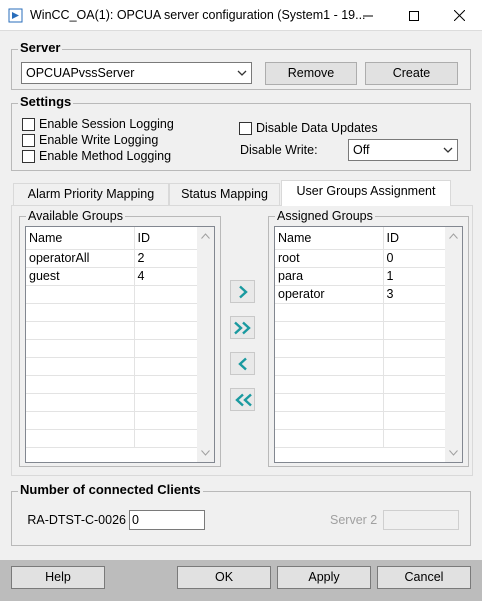 Image resolution: width=482 pixels, height=601 pixels. What do you see at coordinates (368, 15) in the screenshot?
I see `minimize-button` at bounding box center [368, 15].